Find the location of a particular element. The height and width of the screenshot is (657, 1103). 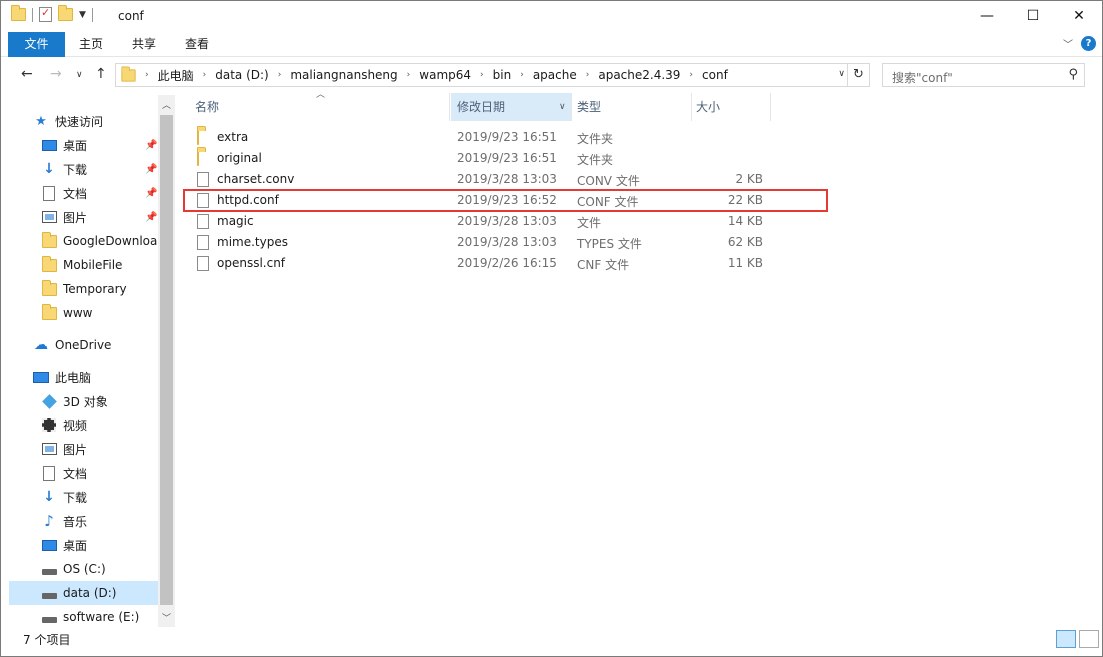

file-row-magic: magic 2019/3/28 13:03 文件 14 KB is located at coordinates (511, 221).